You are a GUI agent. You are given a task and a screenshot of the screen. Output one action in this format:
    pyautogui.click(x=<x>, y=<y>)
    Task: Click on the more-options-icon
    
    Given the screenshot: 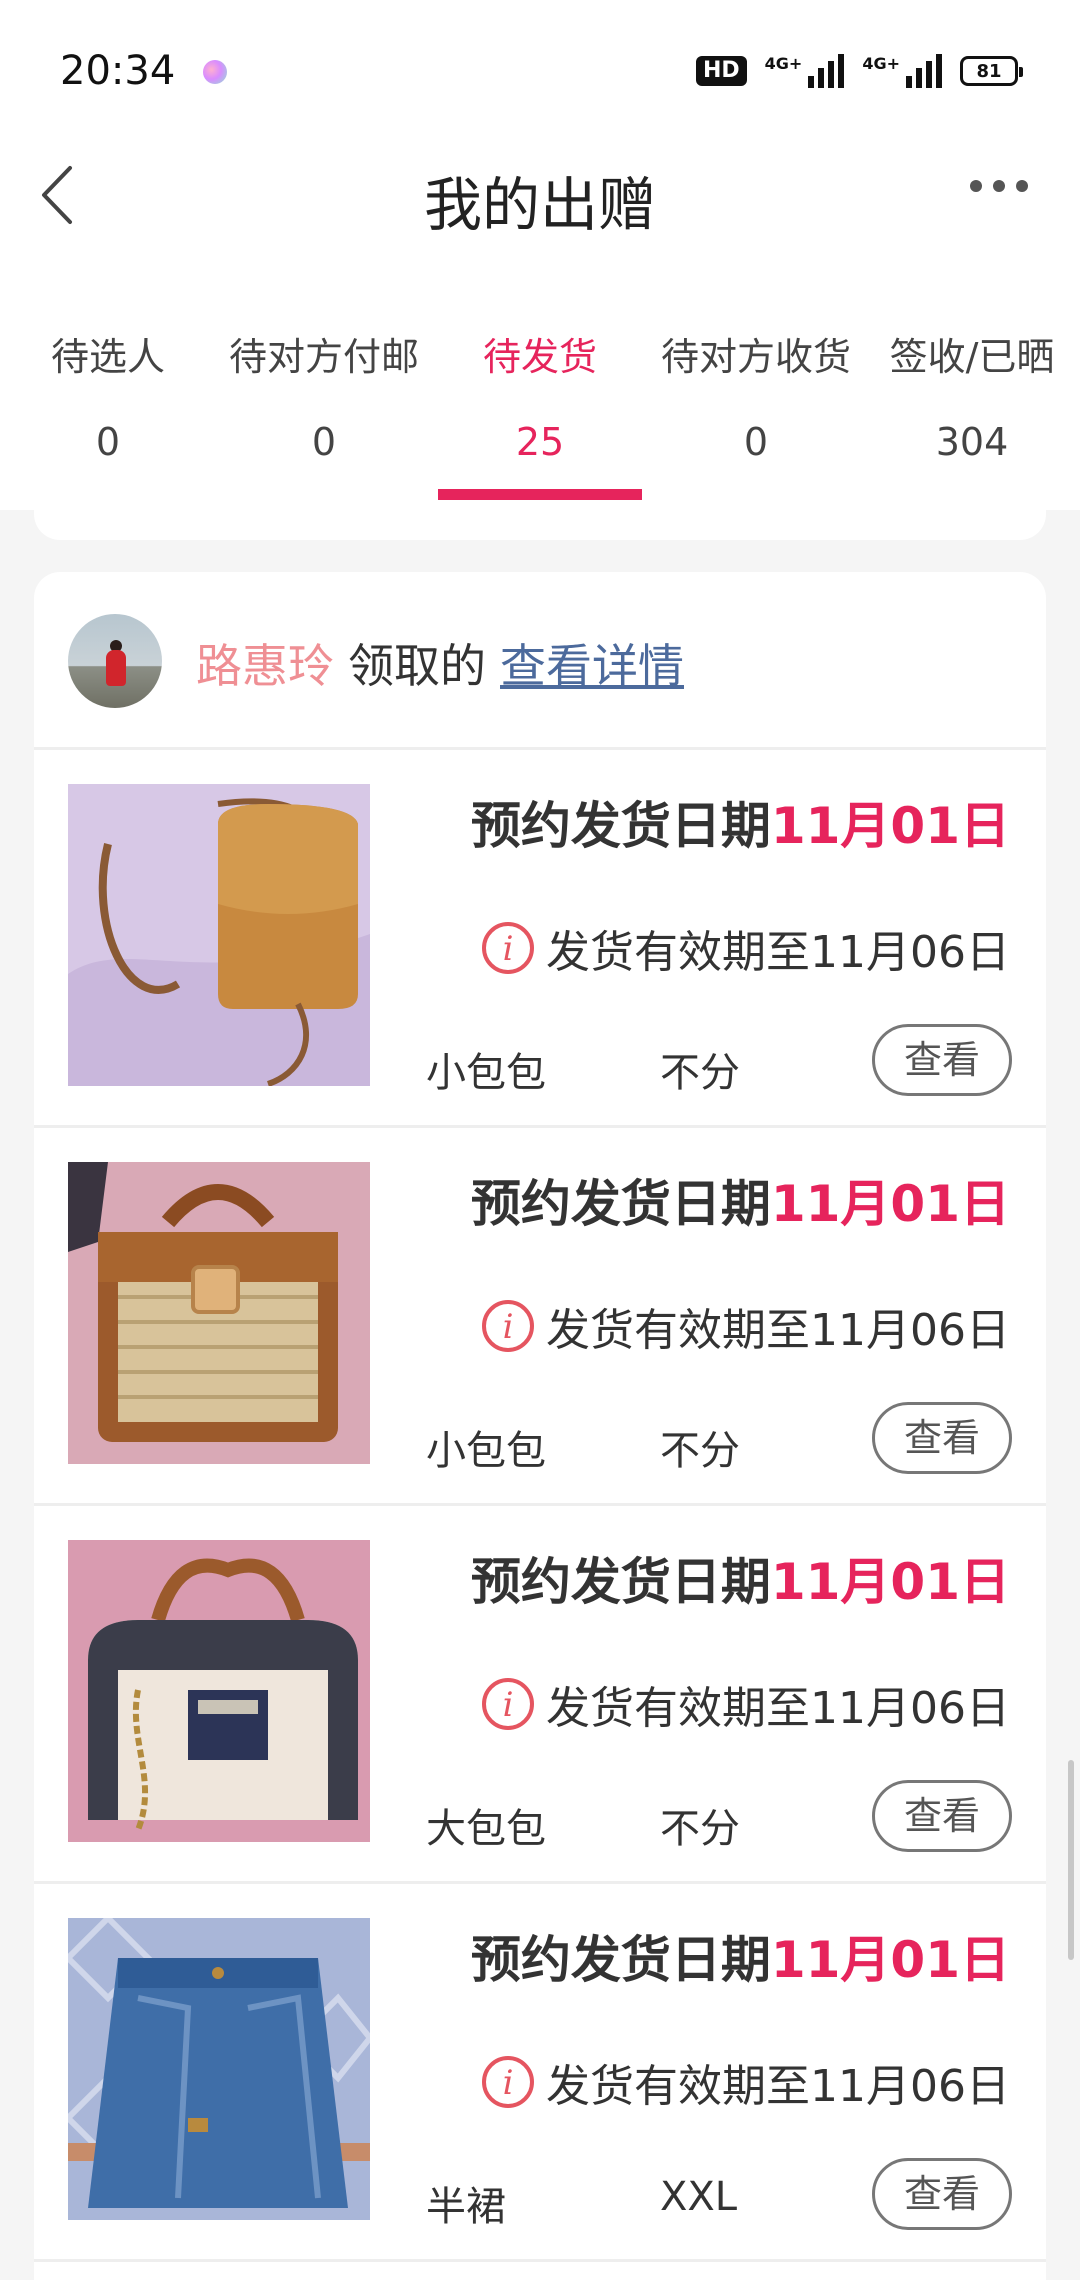 What is the action you would take?
    pyautogui.click(x=999, y=186)
    